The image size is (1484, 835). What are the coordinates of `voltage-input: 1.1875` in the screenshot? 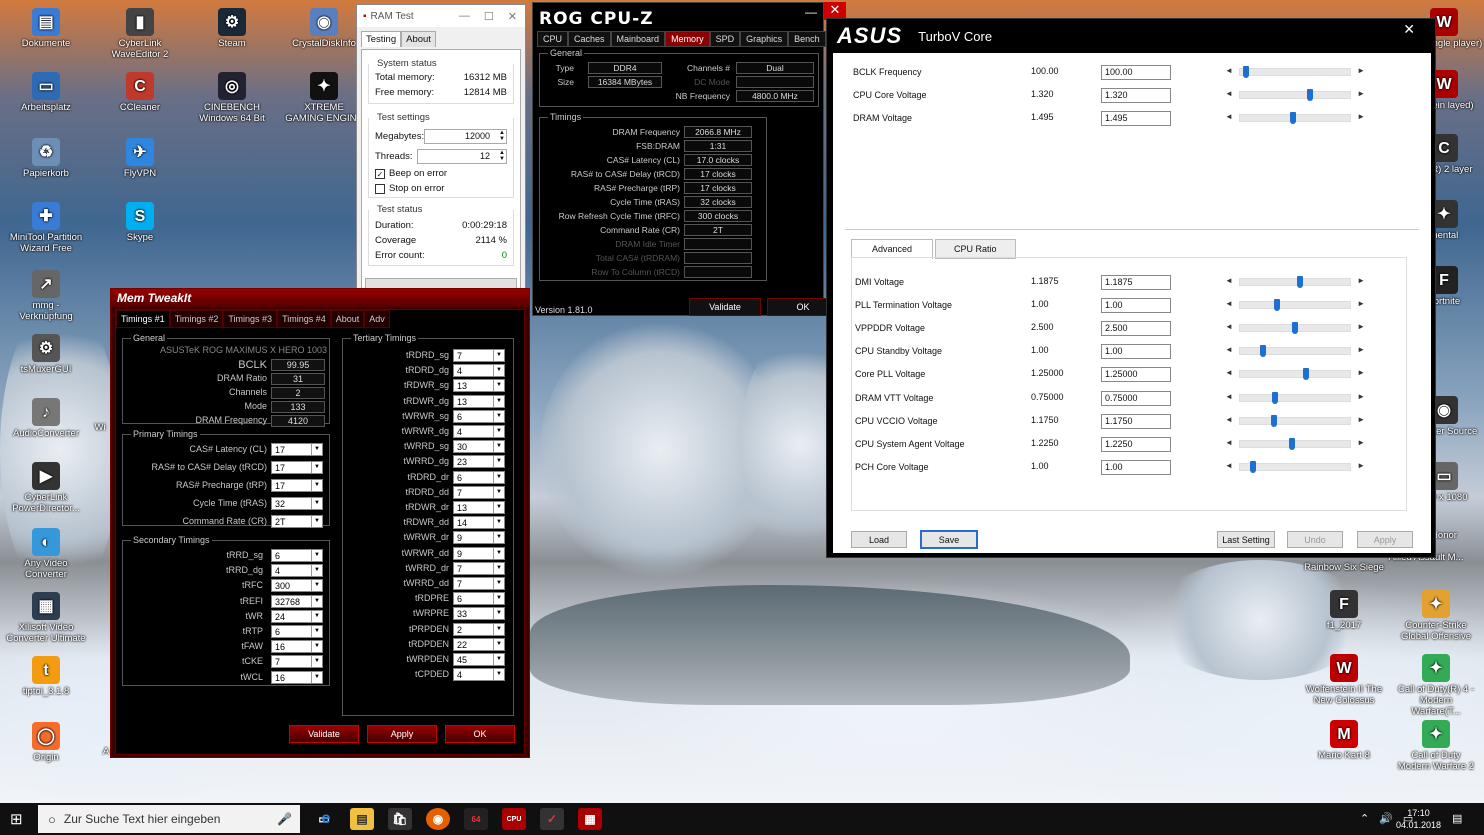 It's located at (1136, 282).